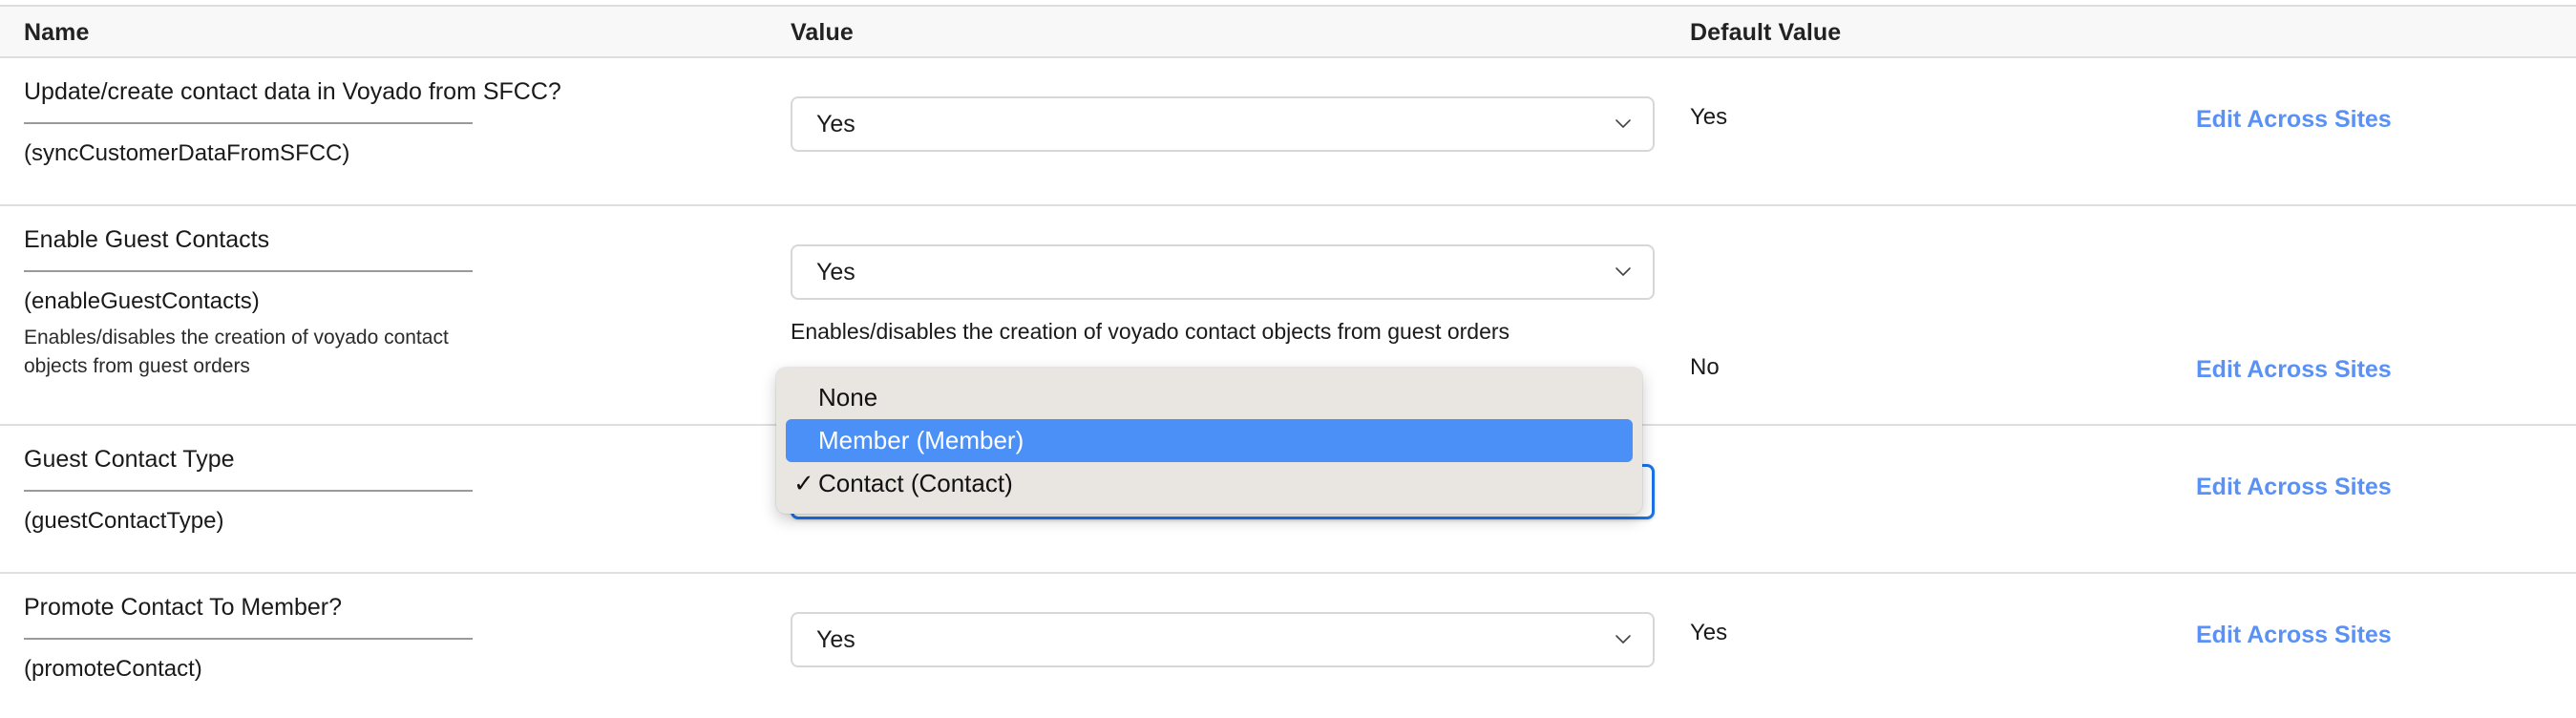  Describe the element at coordinates (57, 32) in the screenshot. I see `column-header-name: Name` at that location.